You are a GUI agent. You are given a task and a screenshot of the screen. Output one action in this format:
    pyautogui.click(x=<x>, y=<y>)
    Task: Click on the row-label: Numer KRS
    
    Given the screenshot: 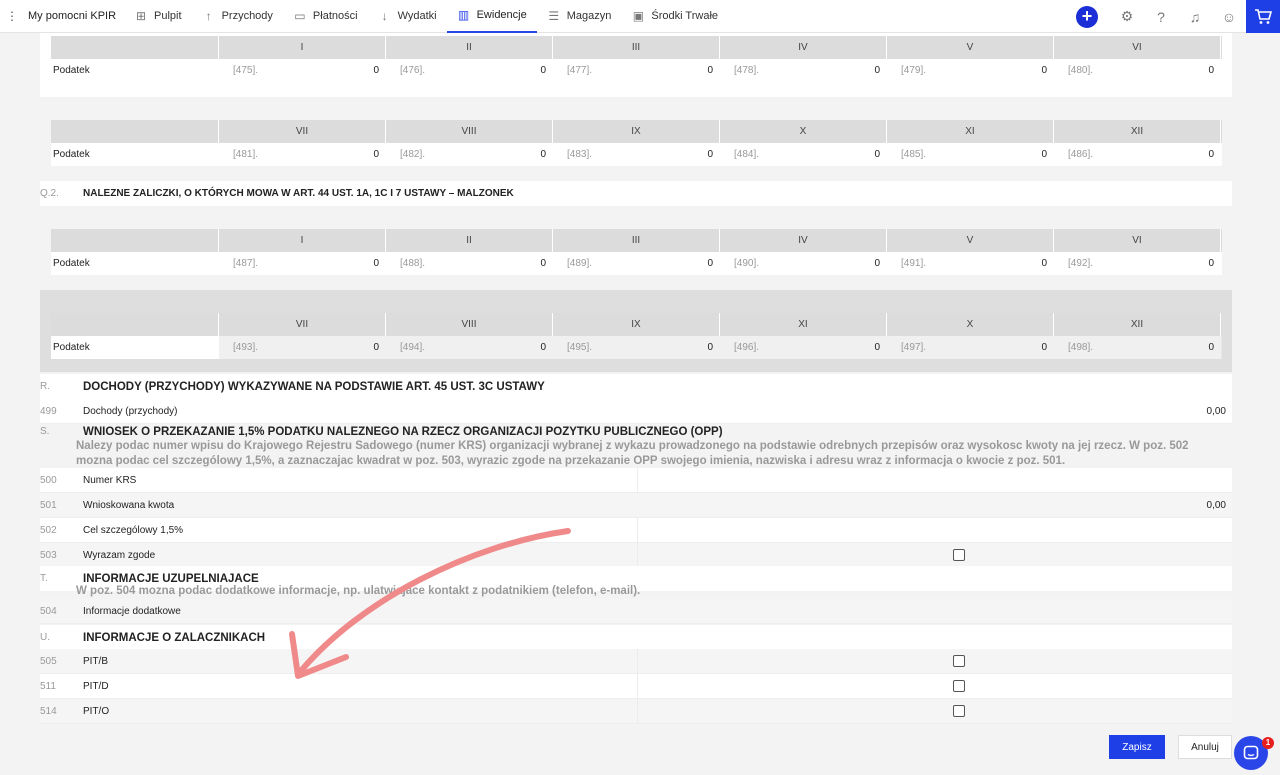 What is the action you would take?
    pyautogui.click(x=110, y=480)
    